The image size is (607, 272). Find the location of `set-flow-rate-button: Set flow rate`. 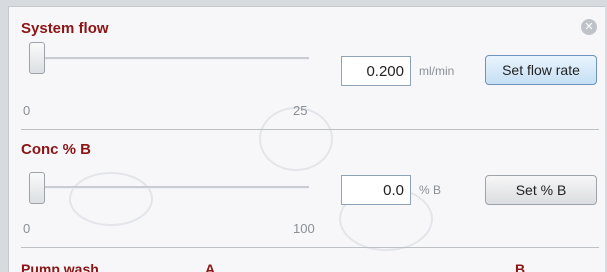

set-flow-rate-button: Set flow rate is located at coordinates (541, 70).